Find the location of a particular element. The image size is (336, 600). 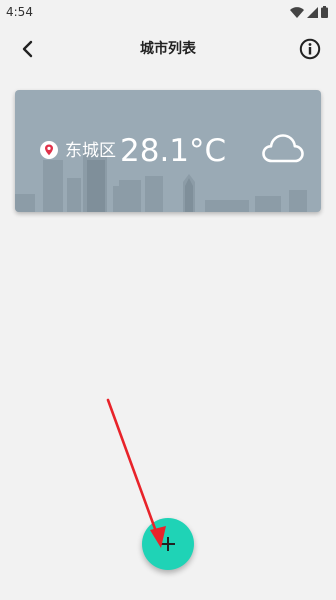

app-bar: 城市列表 is located at coordinates (168, 49).